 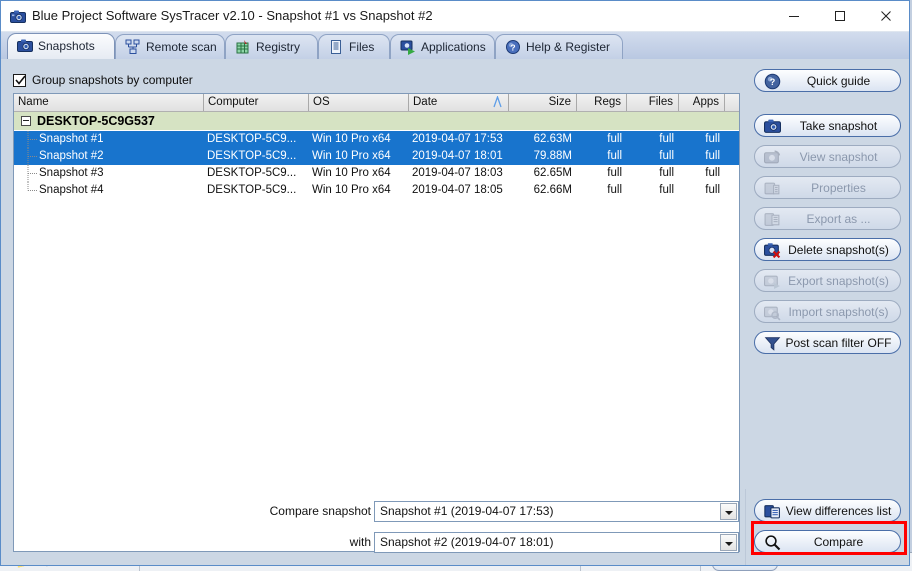 I want to click on button-label: Properties, so click(x=838, y=188).